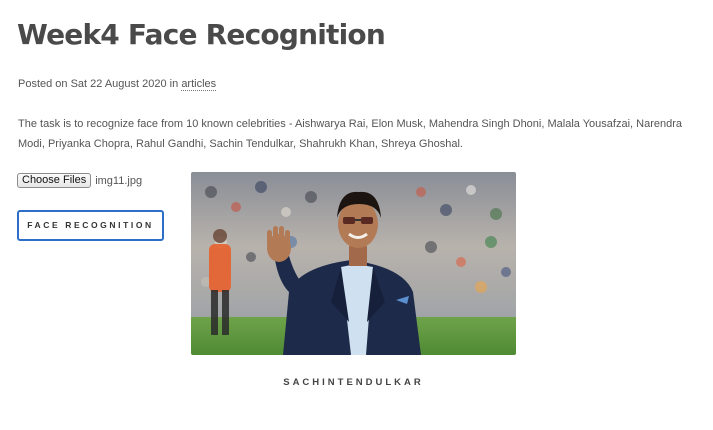 The height and width of the screenshot is (430, 713). What do you see at coordinates (90, 225) in the screenshot?
I see `face-recognition-button: FACE RECOGNITION` at bounding box center [90, 225].